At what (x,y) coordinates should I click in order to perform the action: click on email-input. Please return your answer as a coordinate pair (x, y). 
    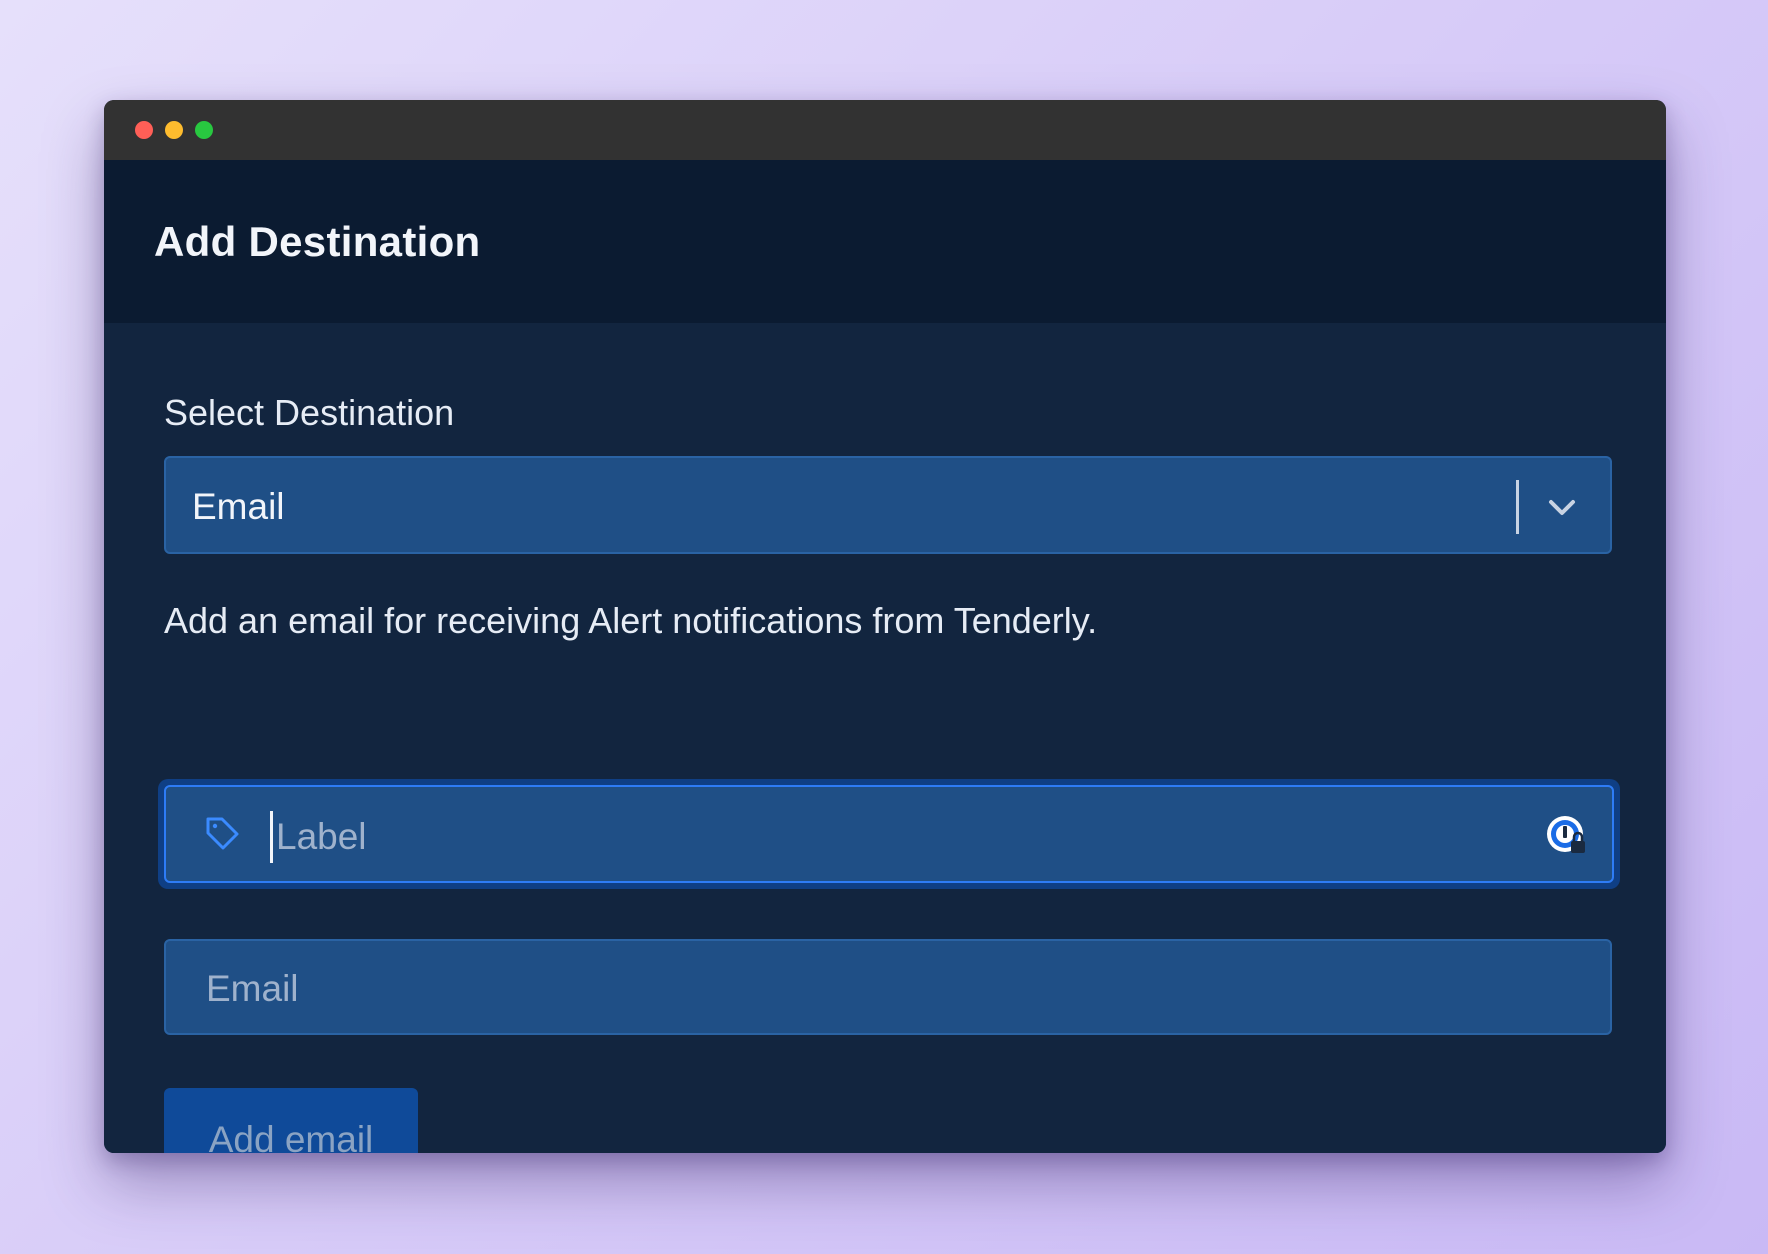
    Looking at the image, I should click on (886, 989).